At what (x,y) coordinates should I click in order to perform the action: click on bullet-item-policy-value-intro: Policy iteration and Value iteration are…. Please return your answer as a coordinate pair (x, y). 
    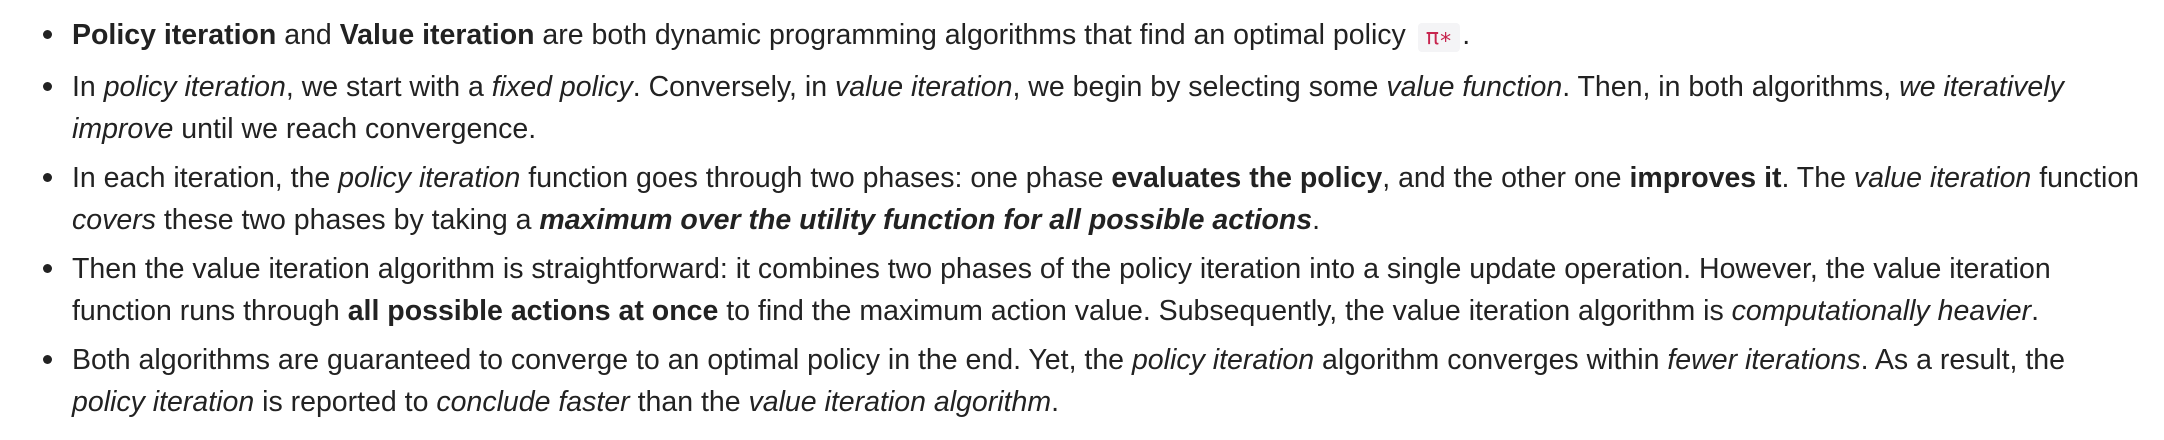
    Looking at the image, I should click on (1093, 36).